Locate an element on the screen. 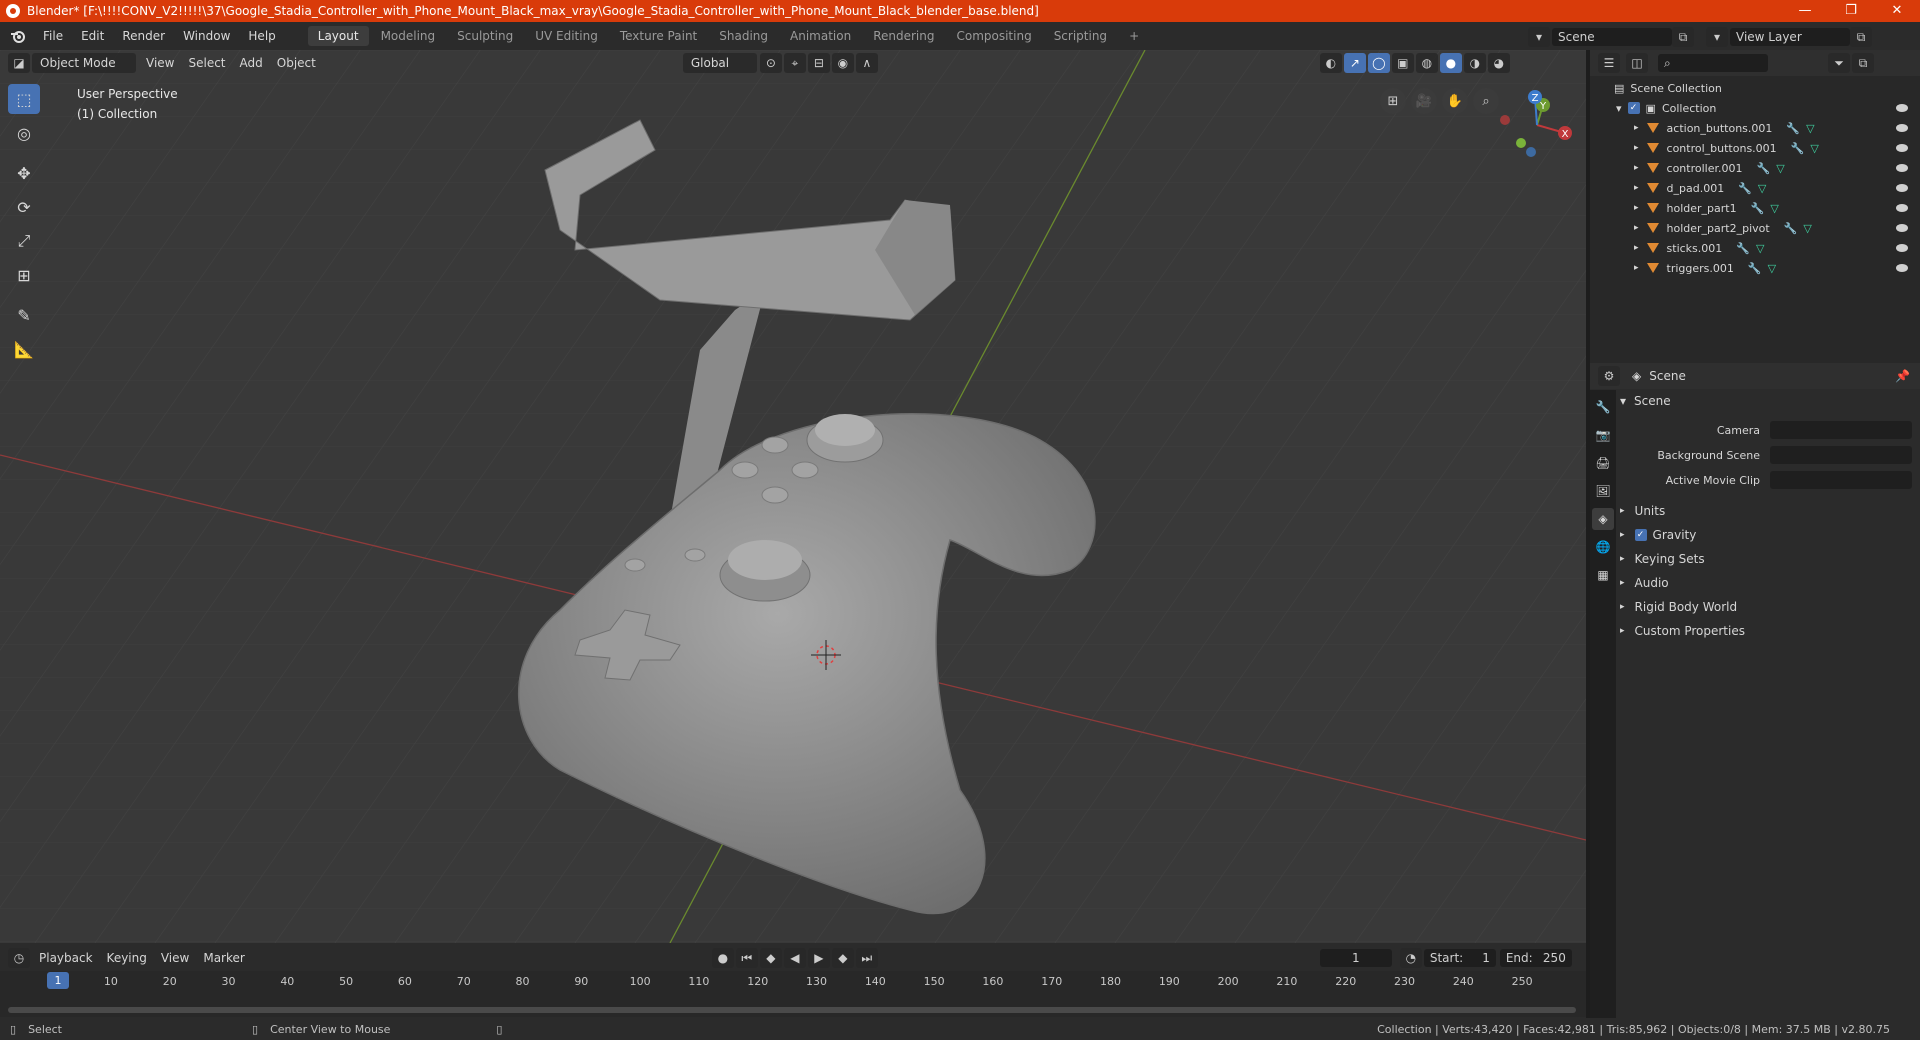  rendered-shading-icon: ◕ is located at coordinates (1498, 63).